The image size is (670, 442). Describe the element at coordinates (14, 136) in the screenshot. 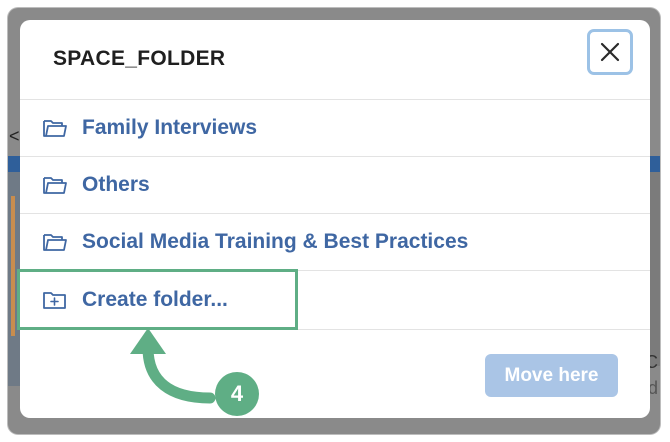

I see `background-text: <` at that location.